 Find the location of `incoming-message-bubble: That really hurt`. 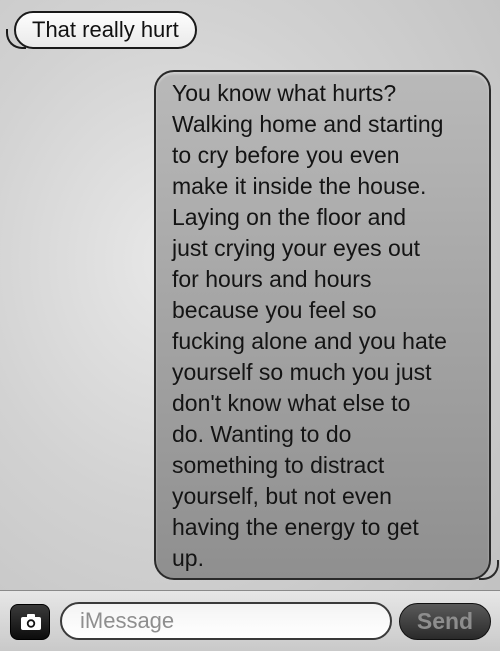

incoming-message-bubble: That really hurt is located at coordinates (101, 30).